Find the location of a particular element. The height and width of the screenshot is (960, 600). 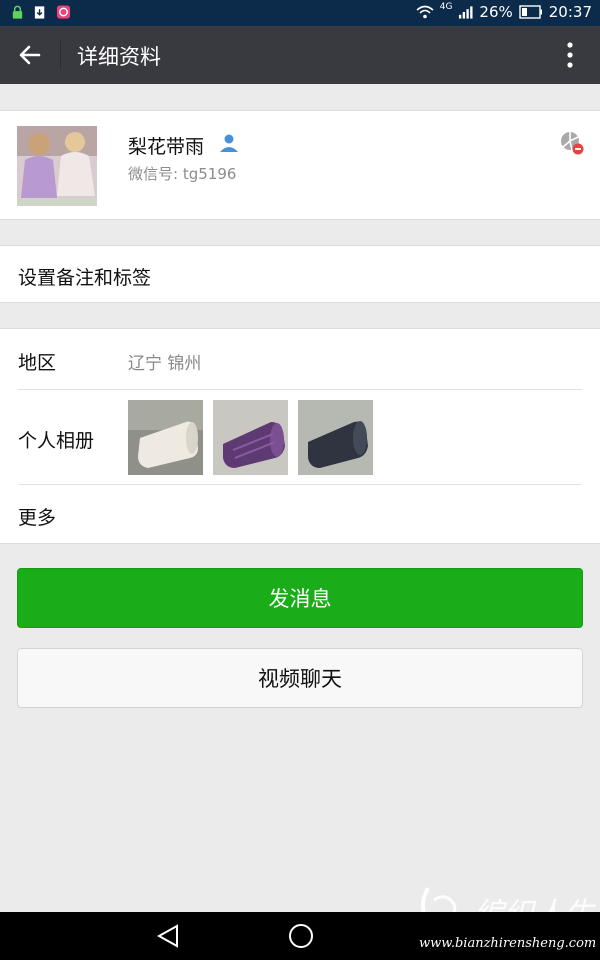

wechat-id: 微信号: tg5196 is located at coordinates (182, 173).